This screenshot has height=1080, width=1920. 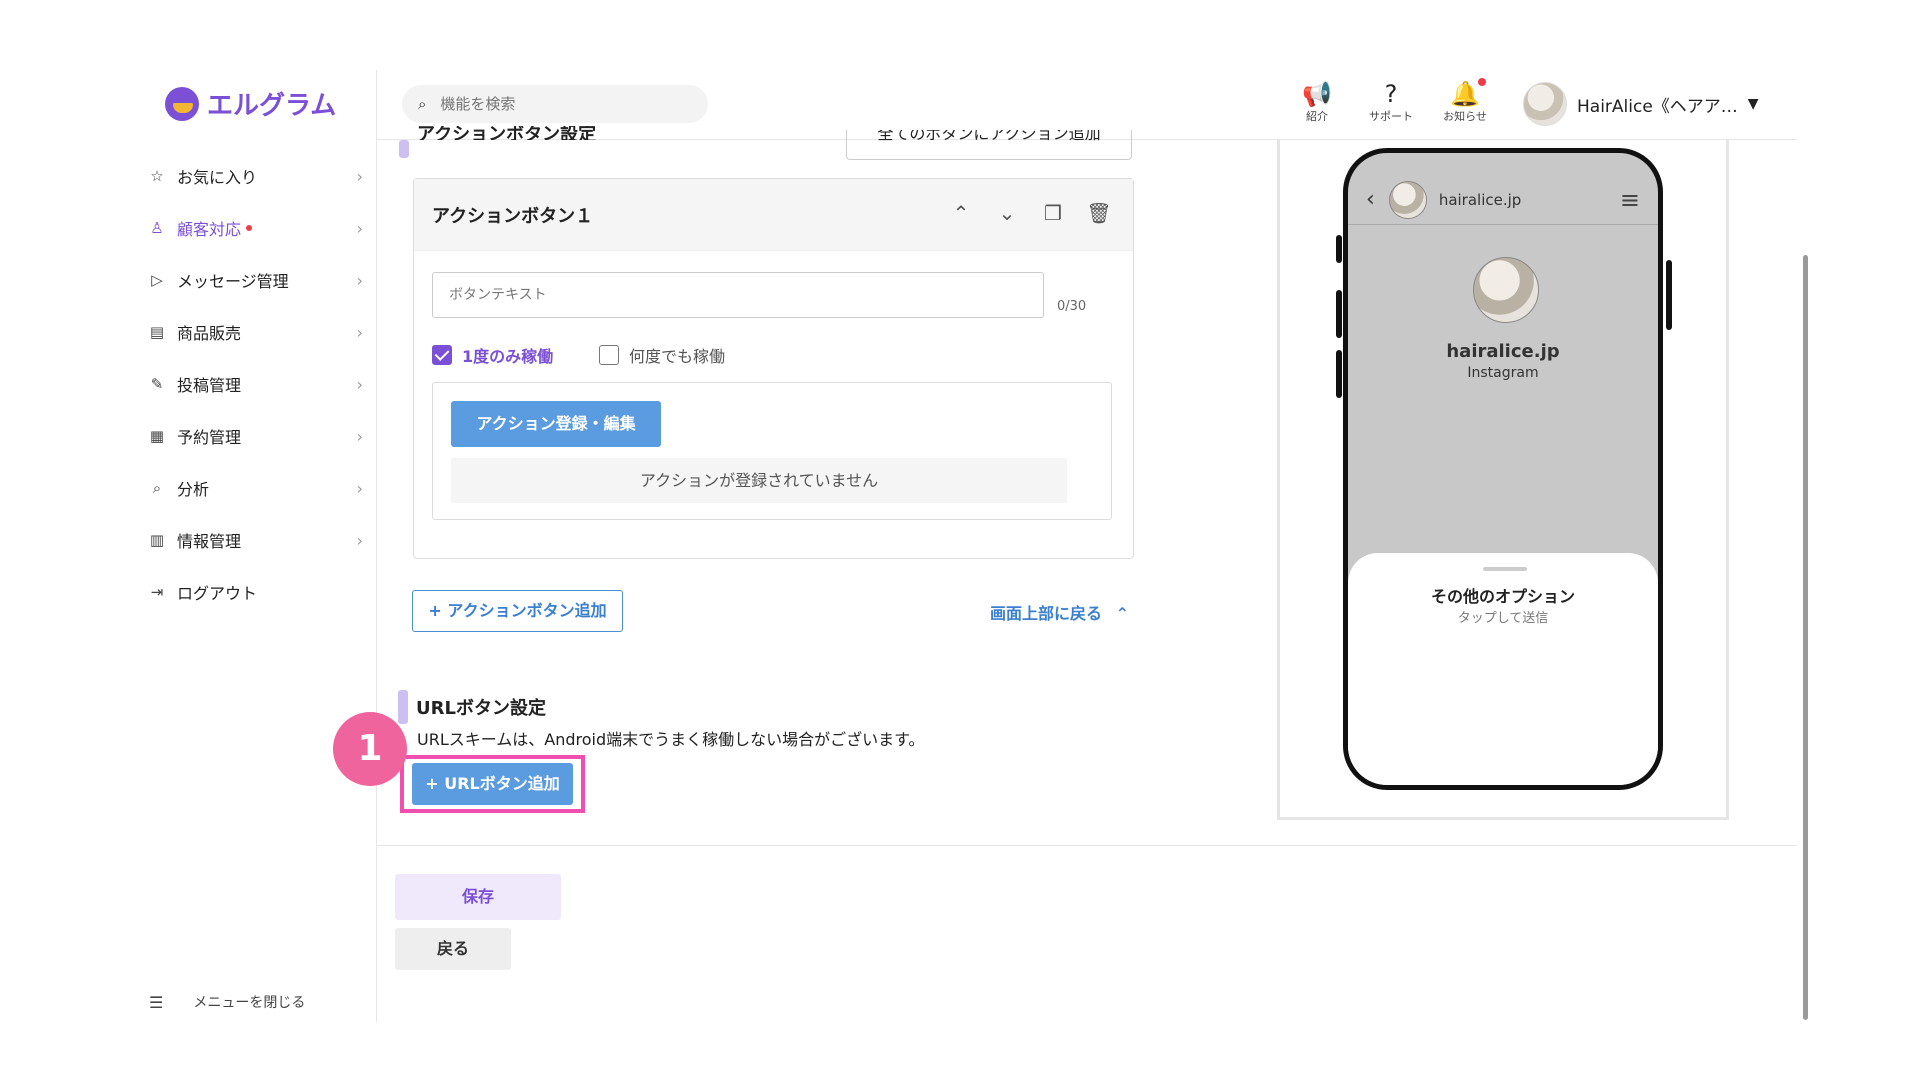 I want to click on search-box: ⌕, so click(x=555, y=104).